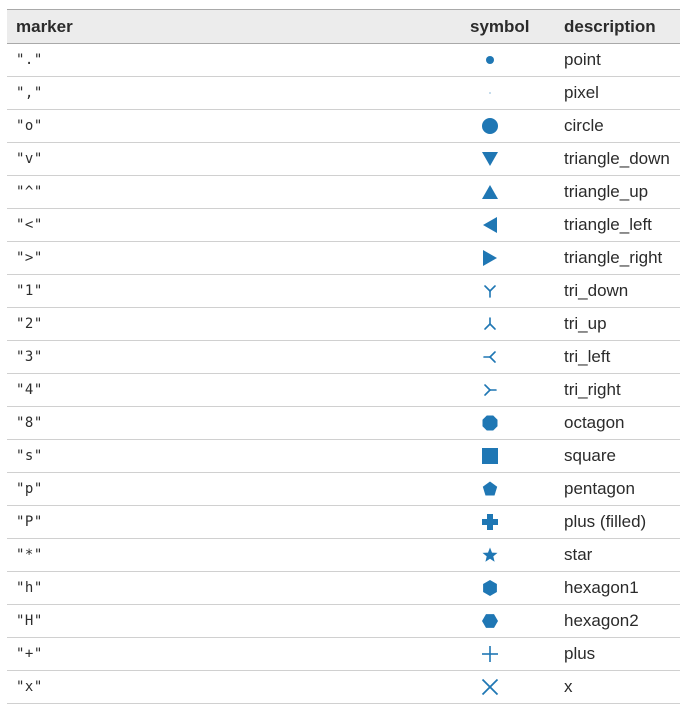 The image size is (680, 709). Describe the element at coordinates (490, 159) in the screenshot. I see `triangle-down-marker-icon` at that location.